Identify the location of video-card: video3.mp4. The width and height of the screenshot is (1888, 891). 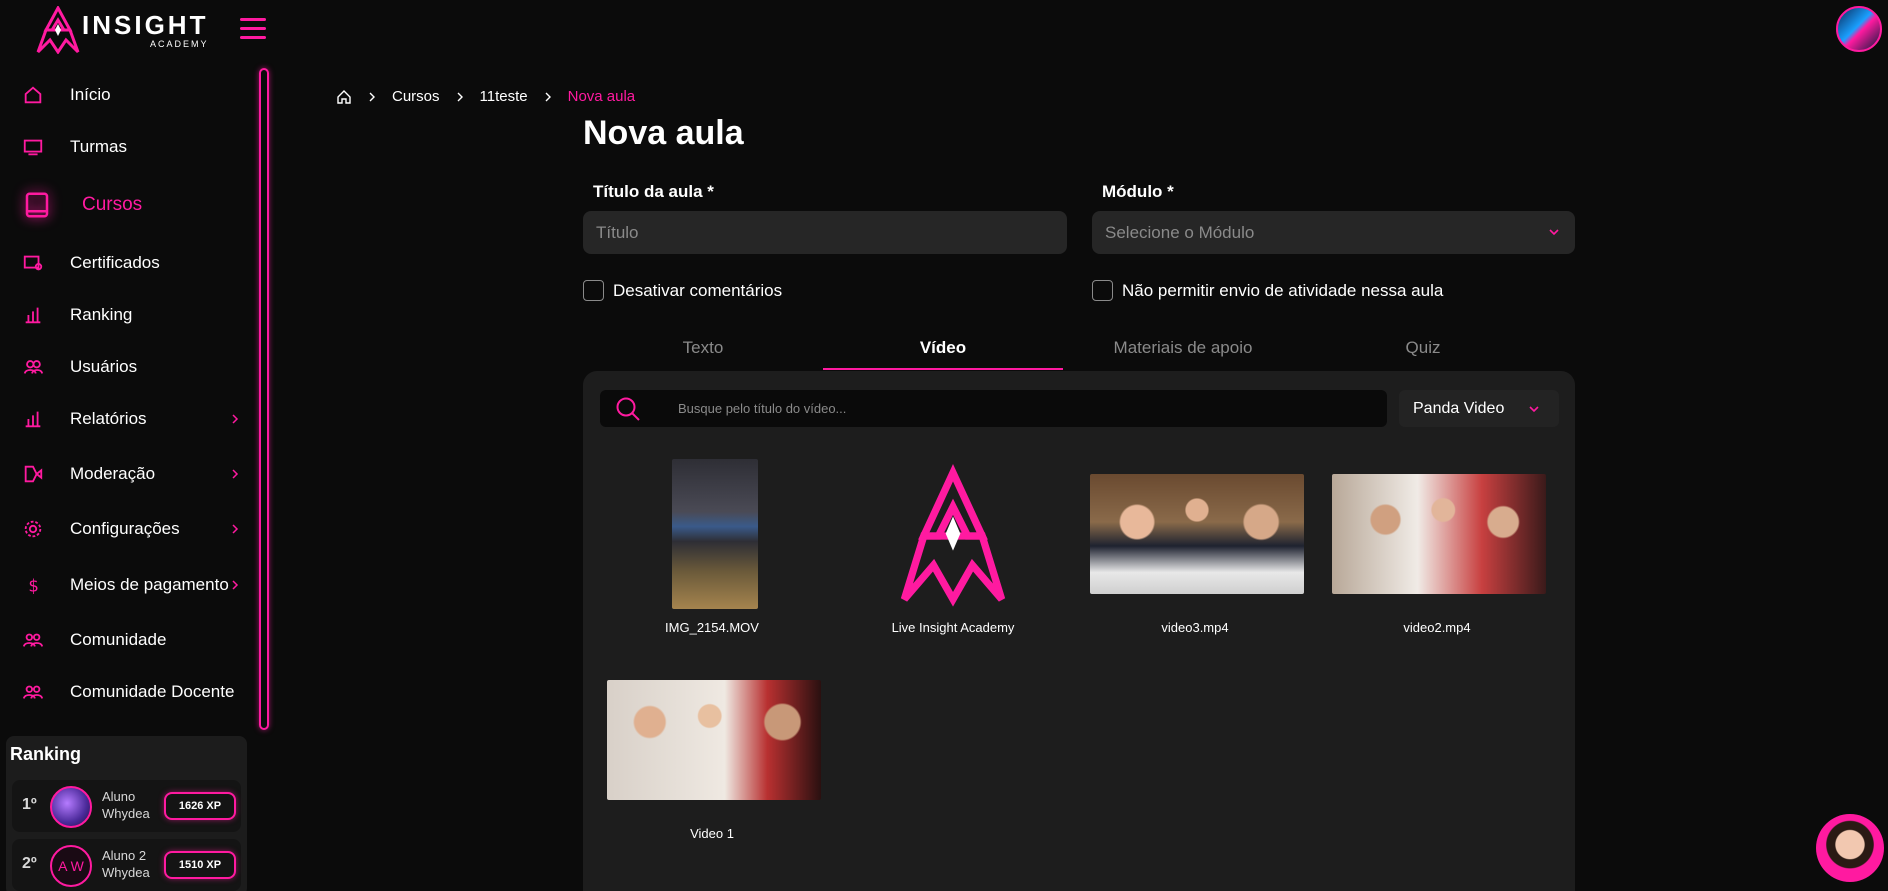
(1195, 547).